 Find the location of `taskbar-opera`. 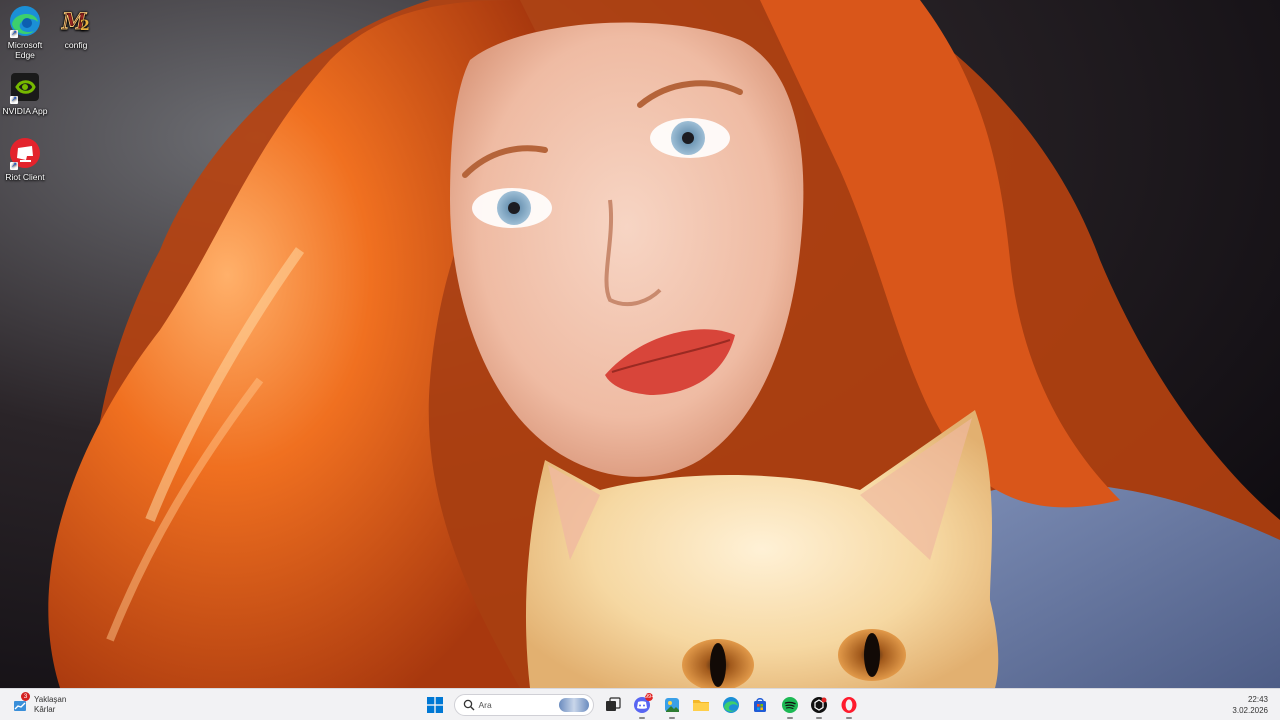

taskbar-opera is located at coordinates (849, 705).